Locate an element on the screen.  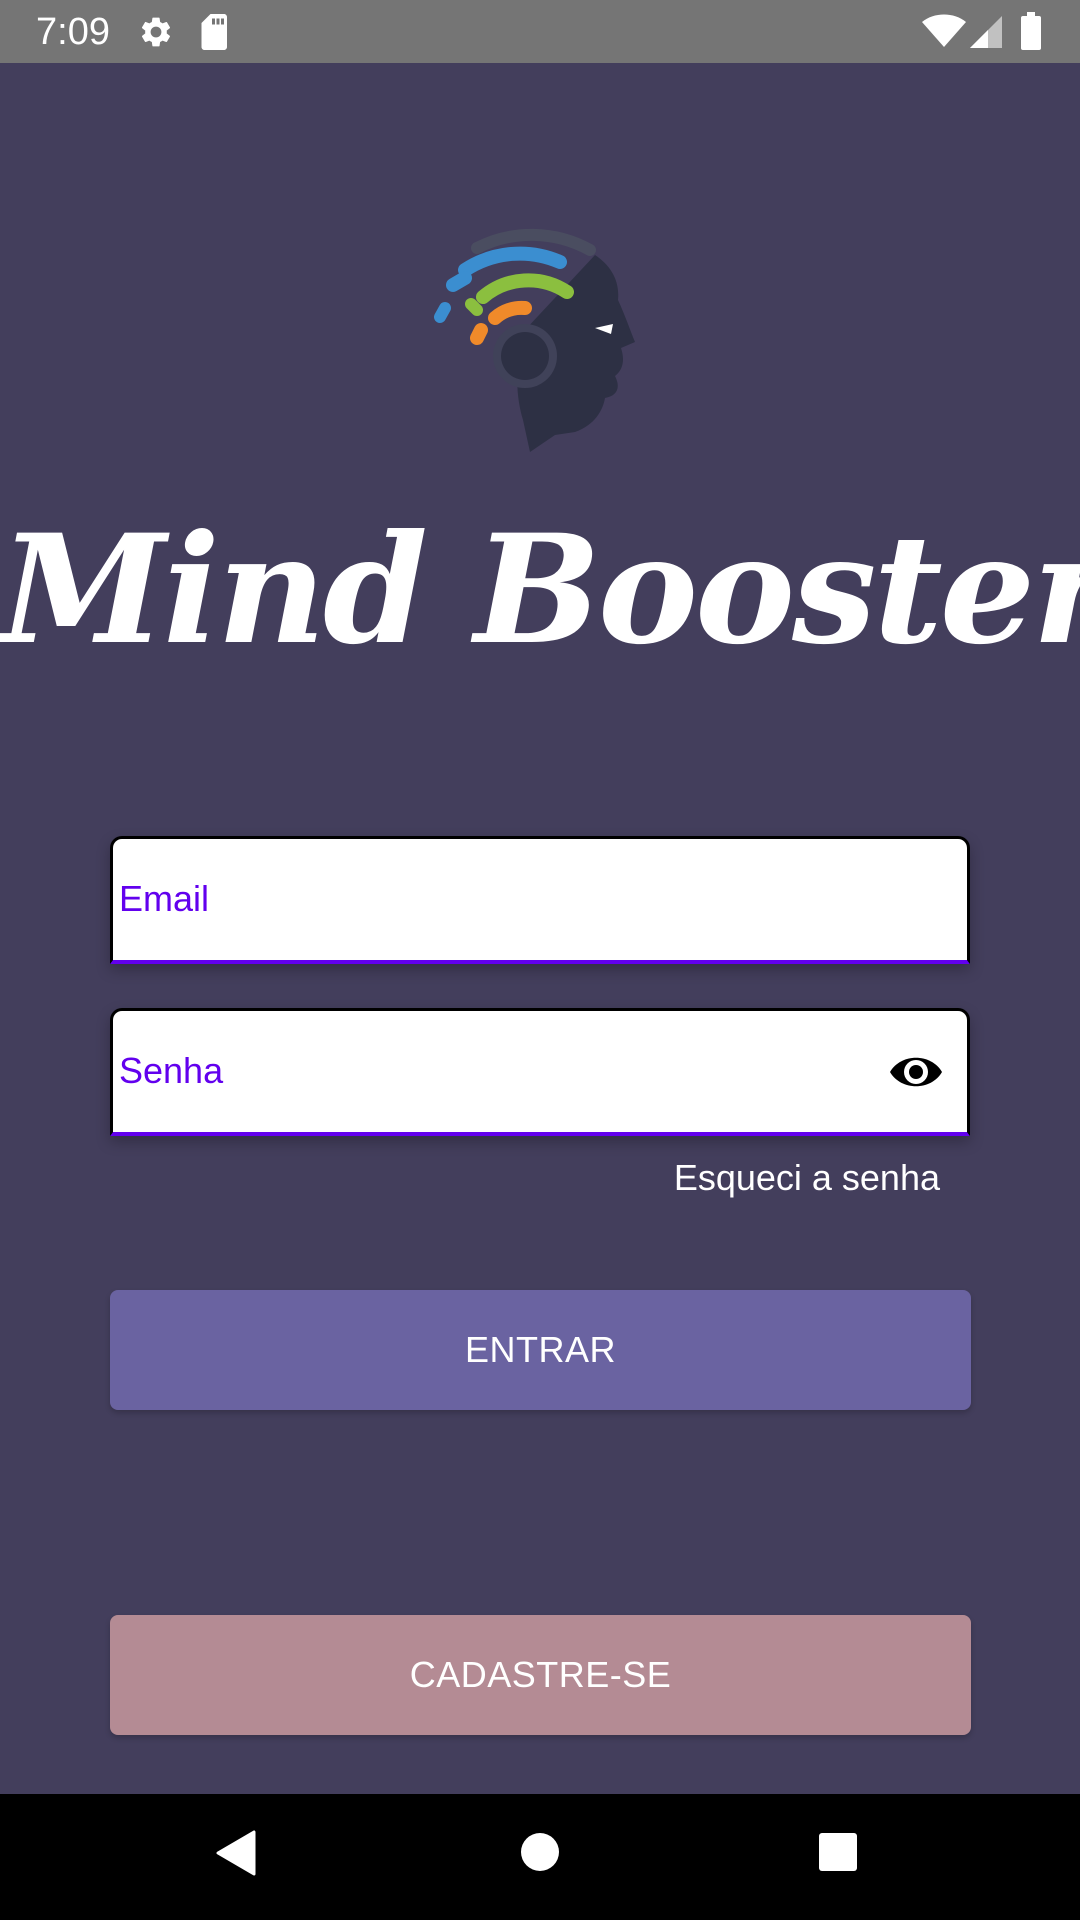
signup-button: CADASTRE-SE is located at coordinates (540, 1675).